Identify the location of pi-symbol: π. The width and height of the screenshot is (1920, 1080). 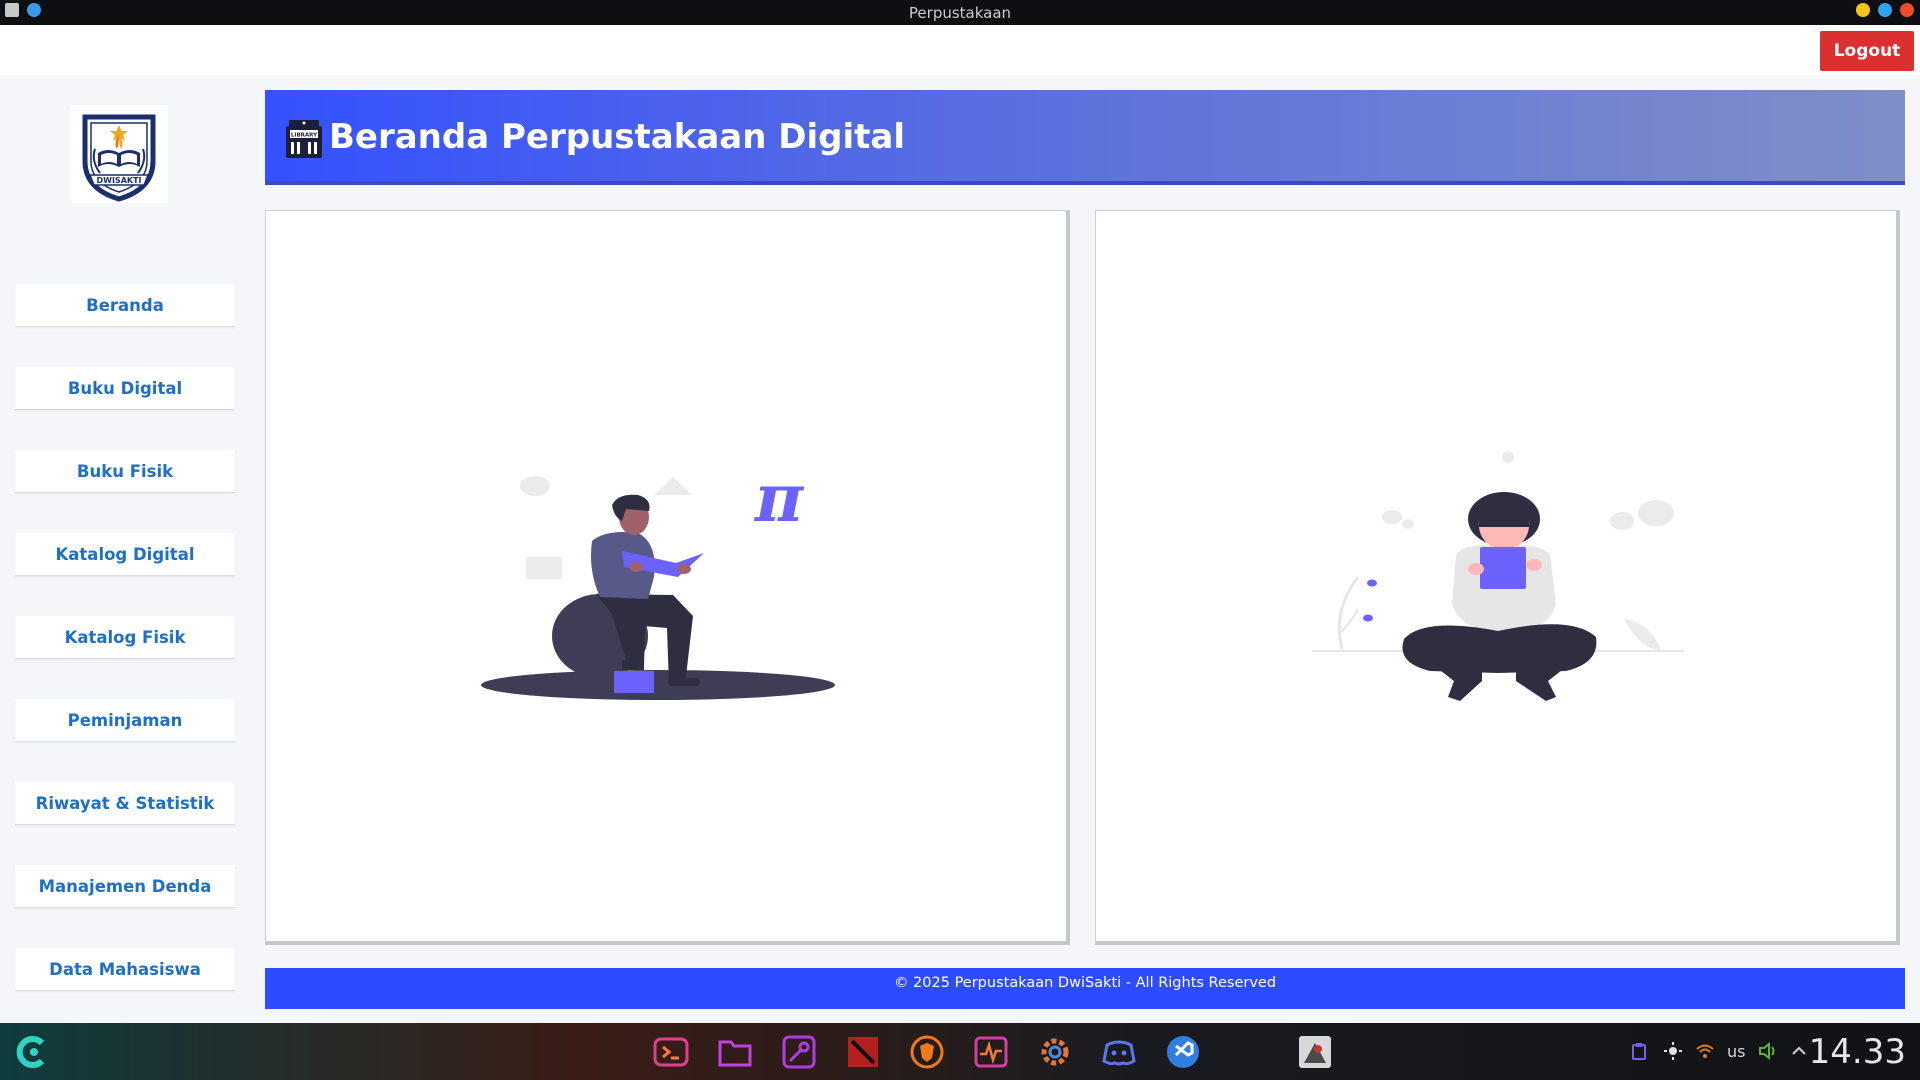
(779, 498).